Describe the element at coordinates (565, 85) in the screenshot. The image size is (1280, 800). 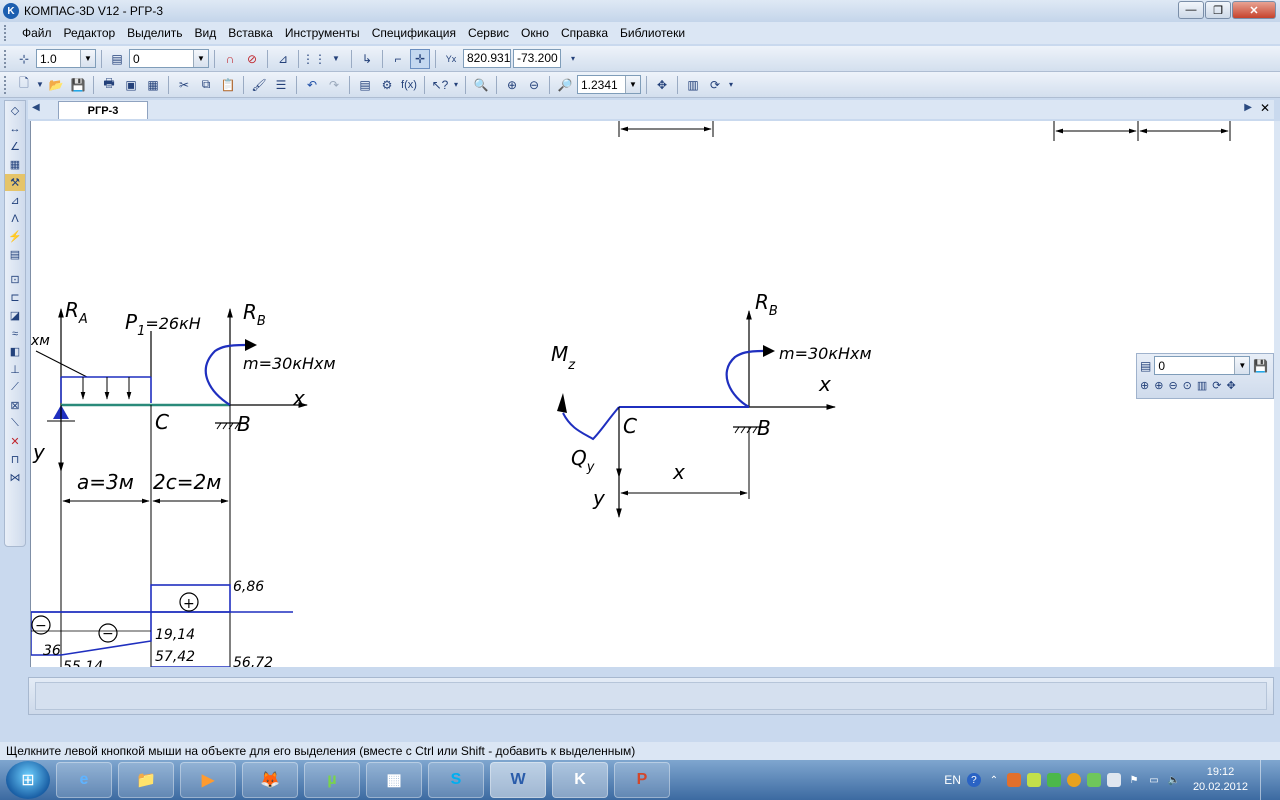
I see `zoom-scale-icon: 🔎` at that location.